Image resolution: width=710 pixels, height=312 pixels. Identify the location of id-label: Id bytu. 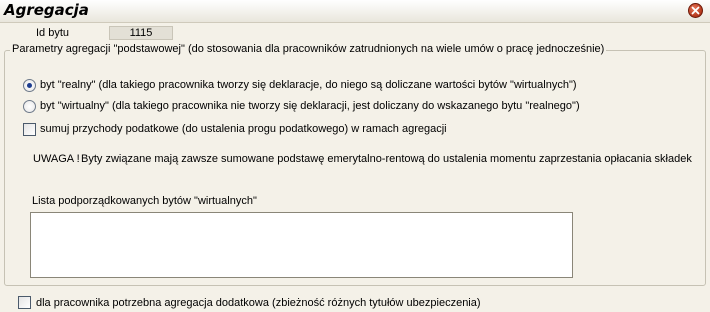
(53, 33).